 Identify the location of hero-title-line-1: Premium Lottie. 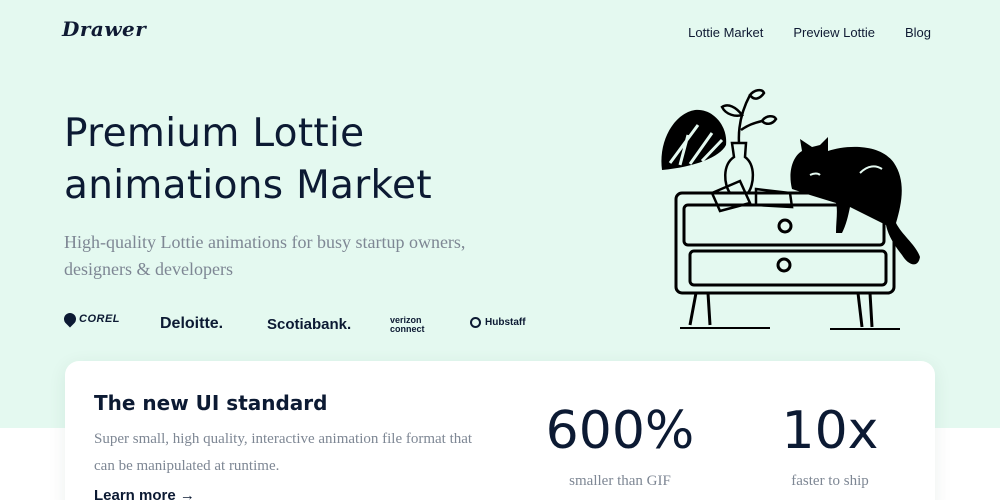
(214, 133).